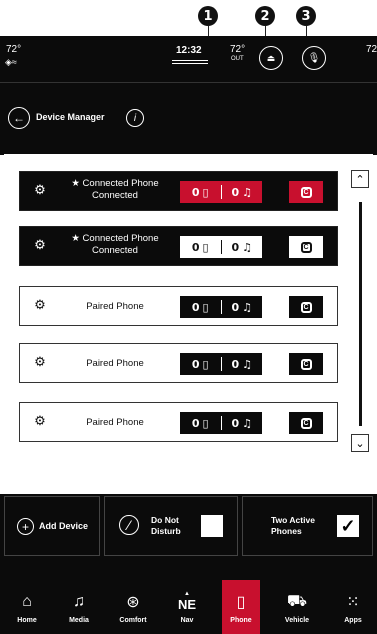  I want to click on do-not-disturb-checkbox, so click(212, 526).